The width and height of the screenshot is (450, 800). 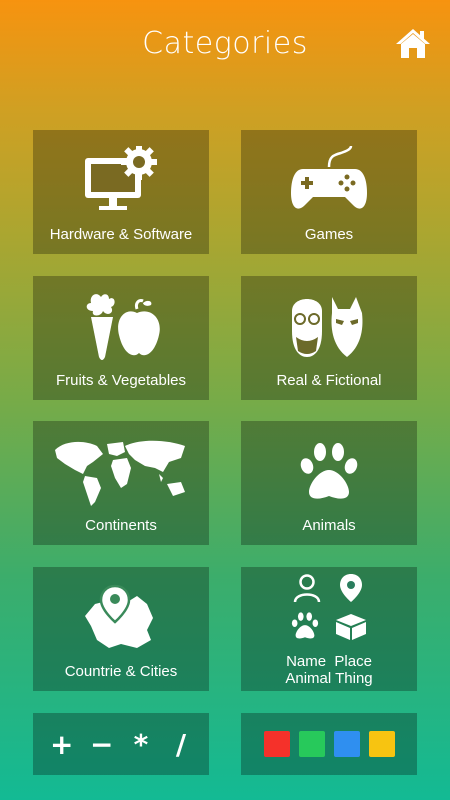 I want to click on home-icon, so click(x=413, y=43).